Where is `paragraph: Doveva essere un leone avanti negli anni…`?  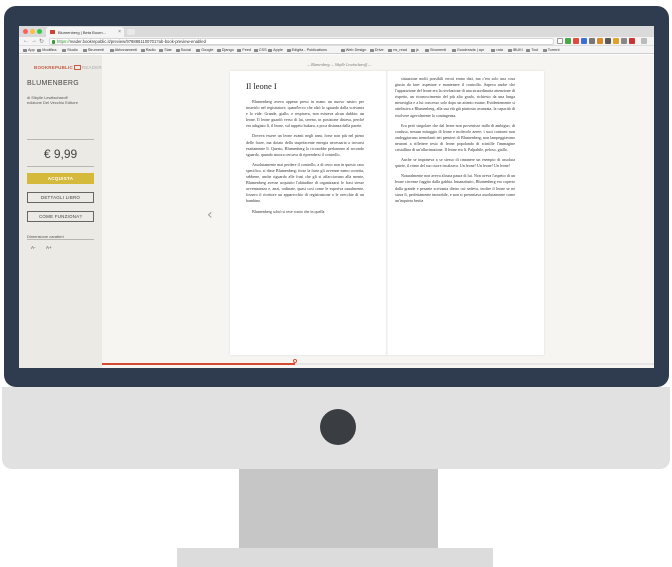 paragraph: Doveva essere un leone avanti negli anni… is located at coordinates (305, 145).